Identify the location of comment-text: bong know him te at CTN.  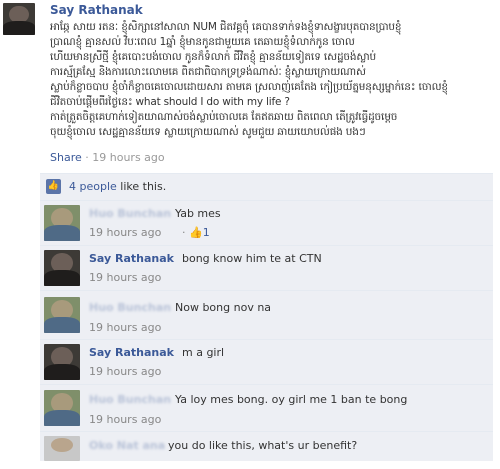
(252, 258).